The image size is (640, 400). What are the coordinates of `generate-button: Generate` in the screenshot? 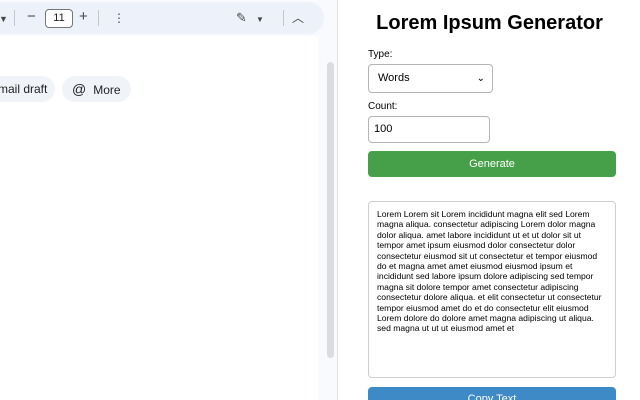 It's located at (492, 164).